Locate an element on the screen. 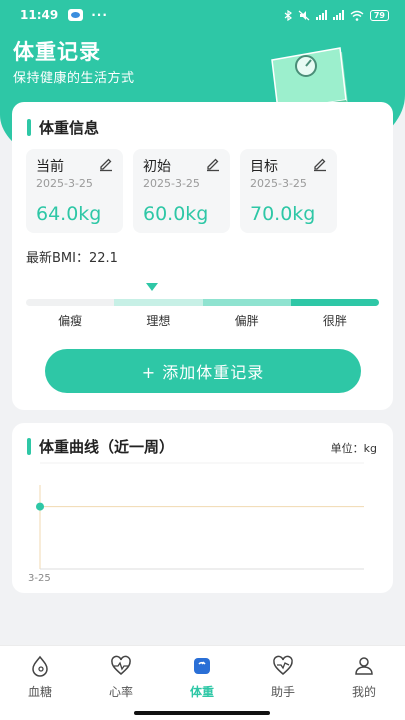  heart-assistant-icon is located at coordinates (283, 665).